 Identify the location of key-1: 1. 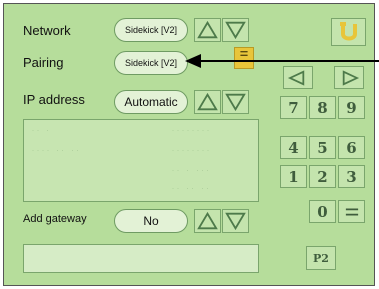
(293, 176).